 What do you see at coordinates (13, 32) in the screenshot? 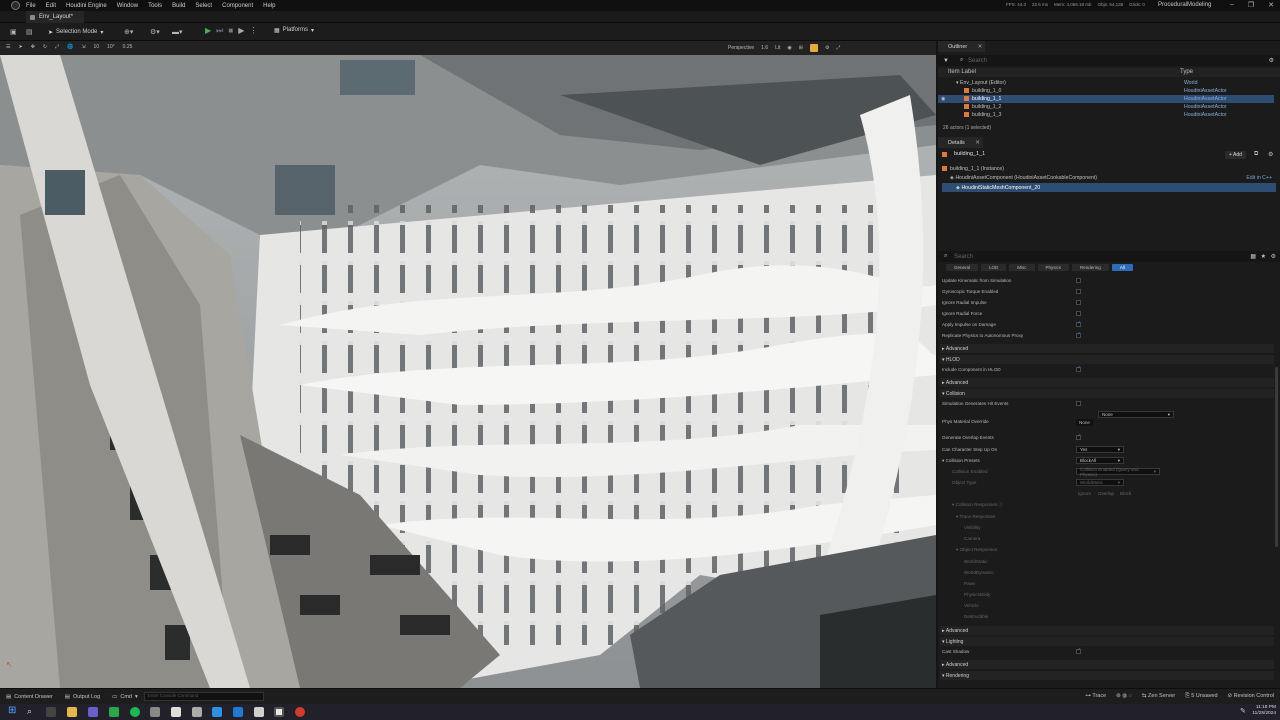
I see `save-icon: ▣` at bounding box center [13, 32].